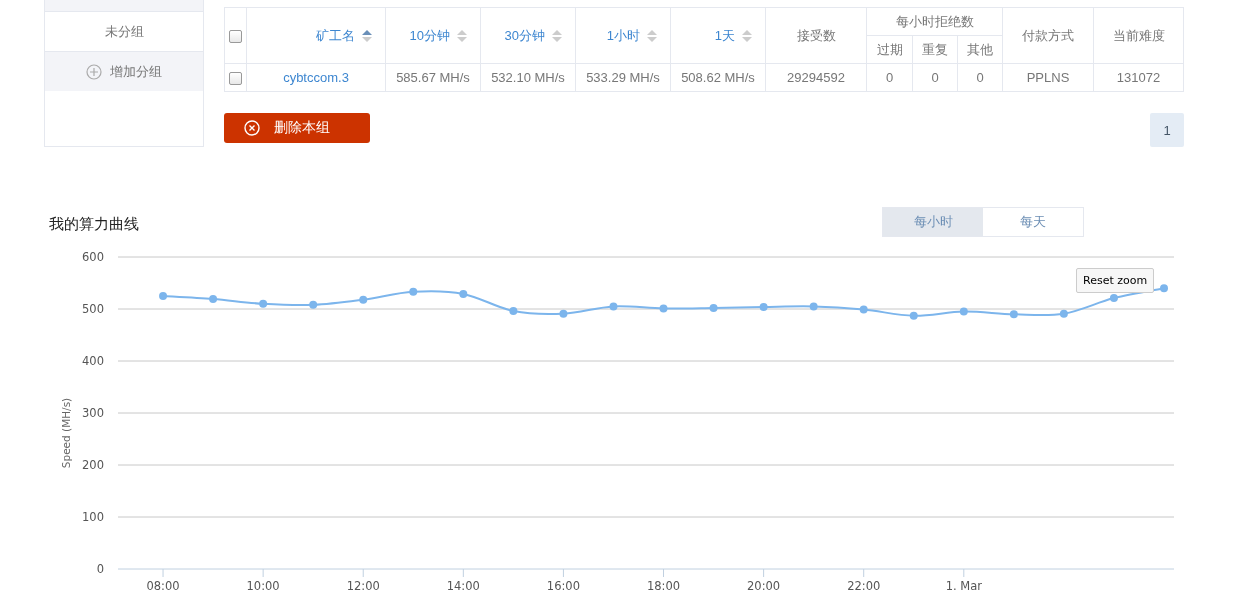 The image size is (1239, 606). I want to click on column-header: 30分钟, so click(528, 35).